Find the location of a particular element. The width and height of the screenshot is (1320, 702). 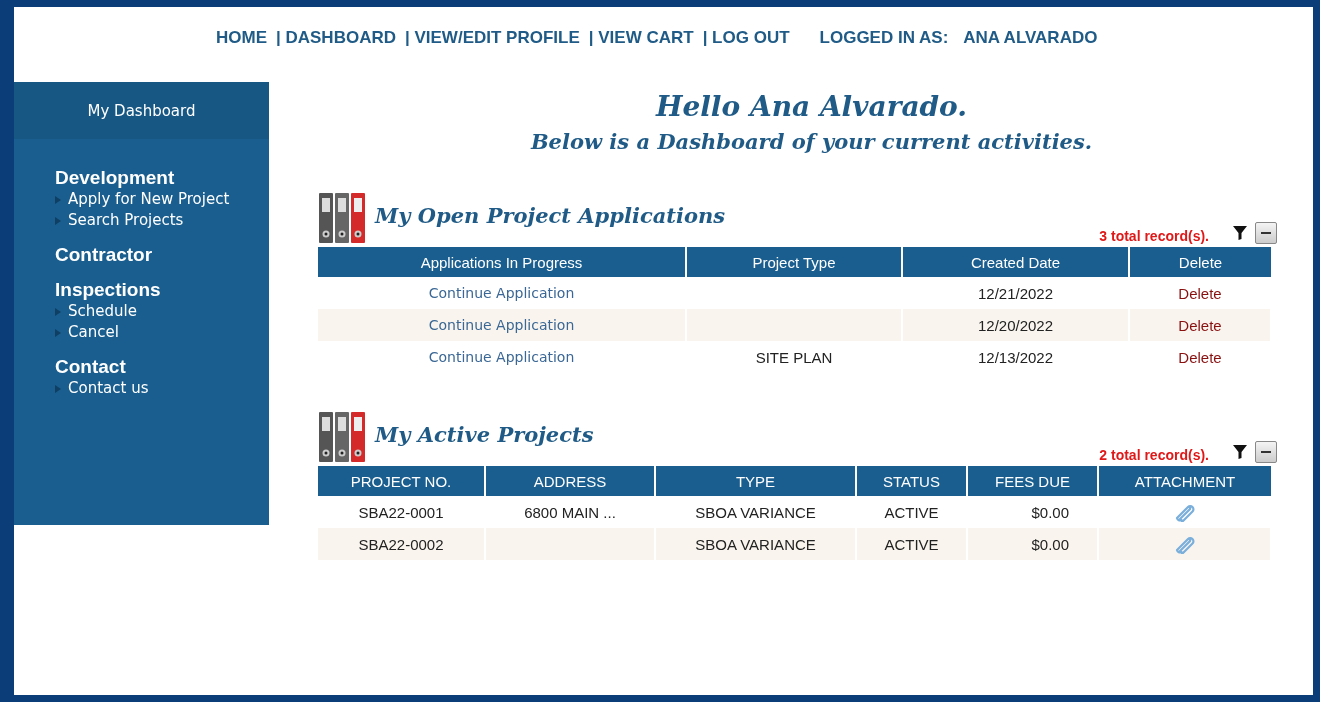

table-cell: 12/13/2022 is located at coordinates (1015, 357).